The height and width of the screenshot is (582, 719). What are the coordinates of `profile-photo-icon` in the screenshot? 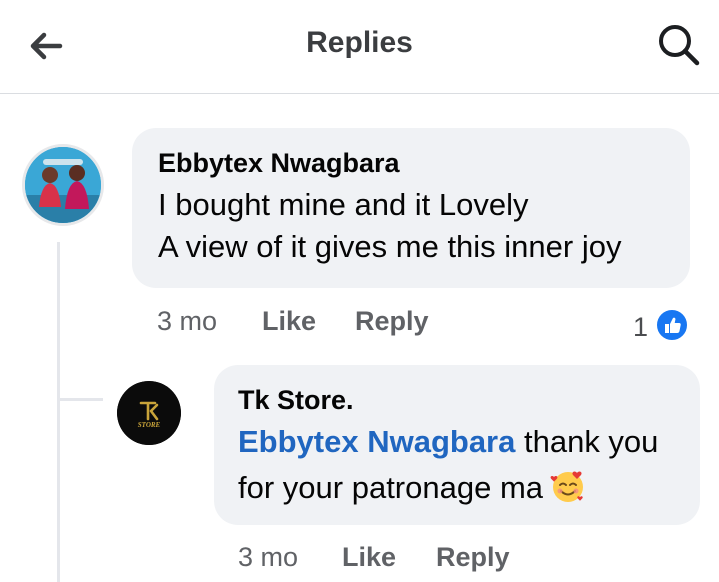 It's located at (63, 185).